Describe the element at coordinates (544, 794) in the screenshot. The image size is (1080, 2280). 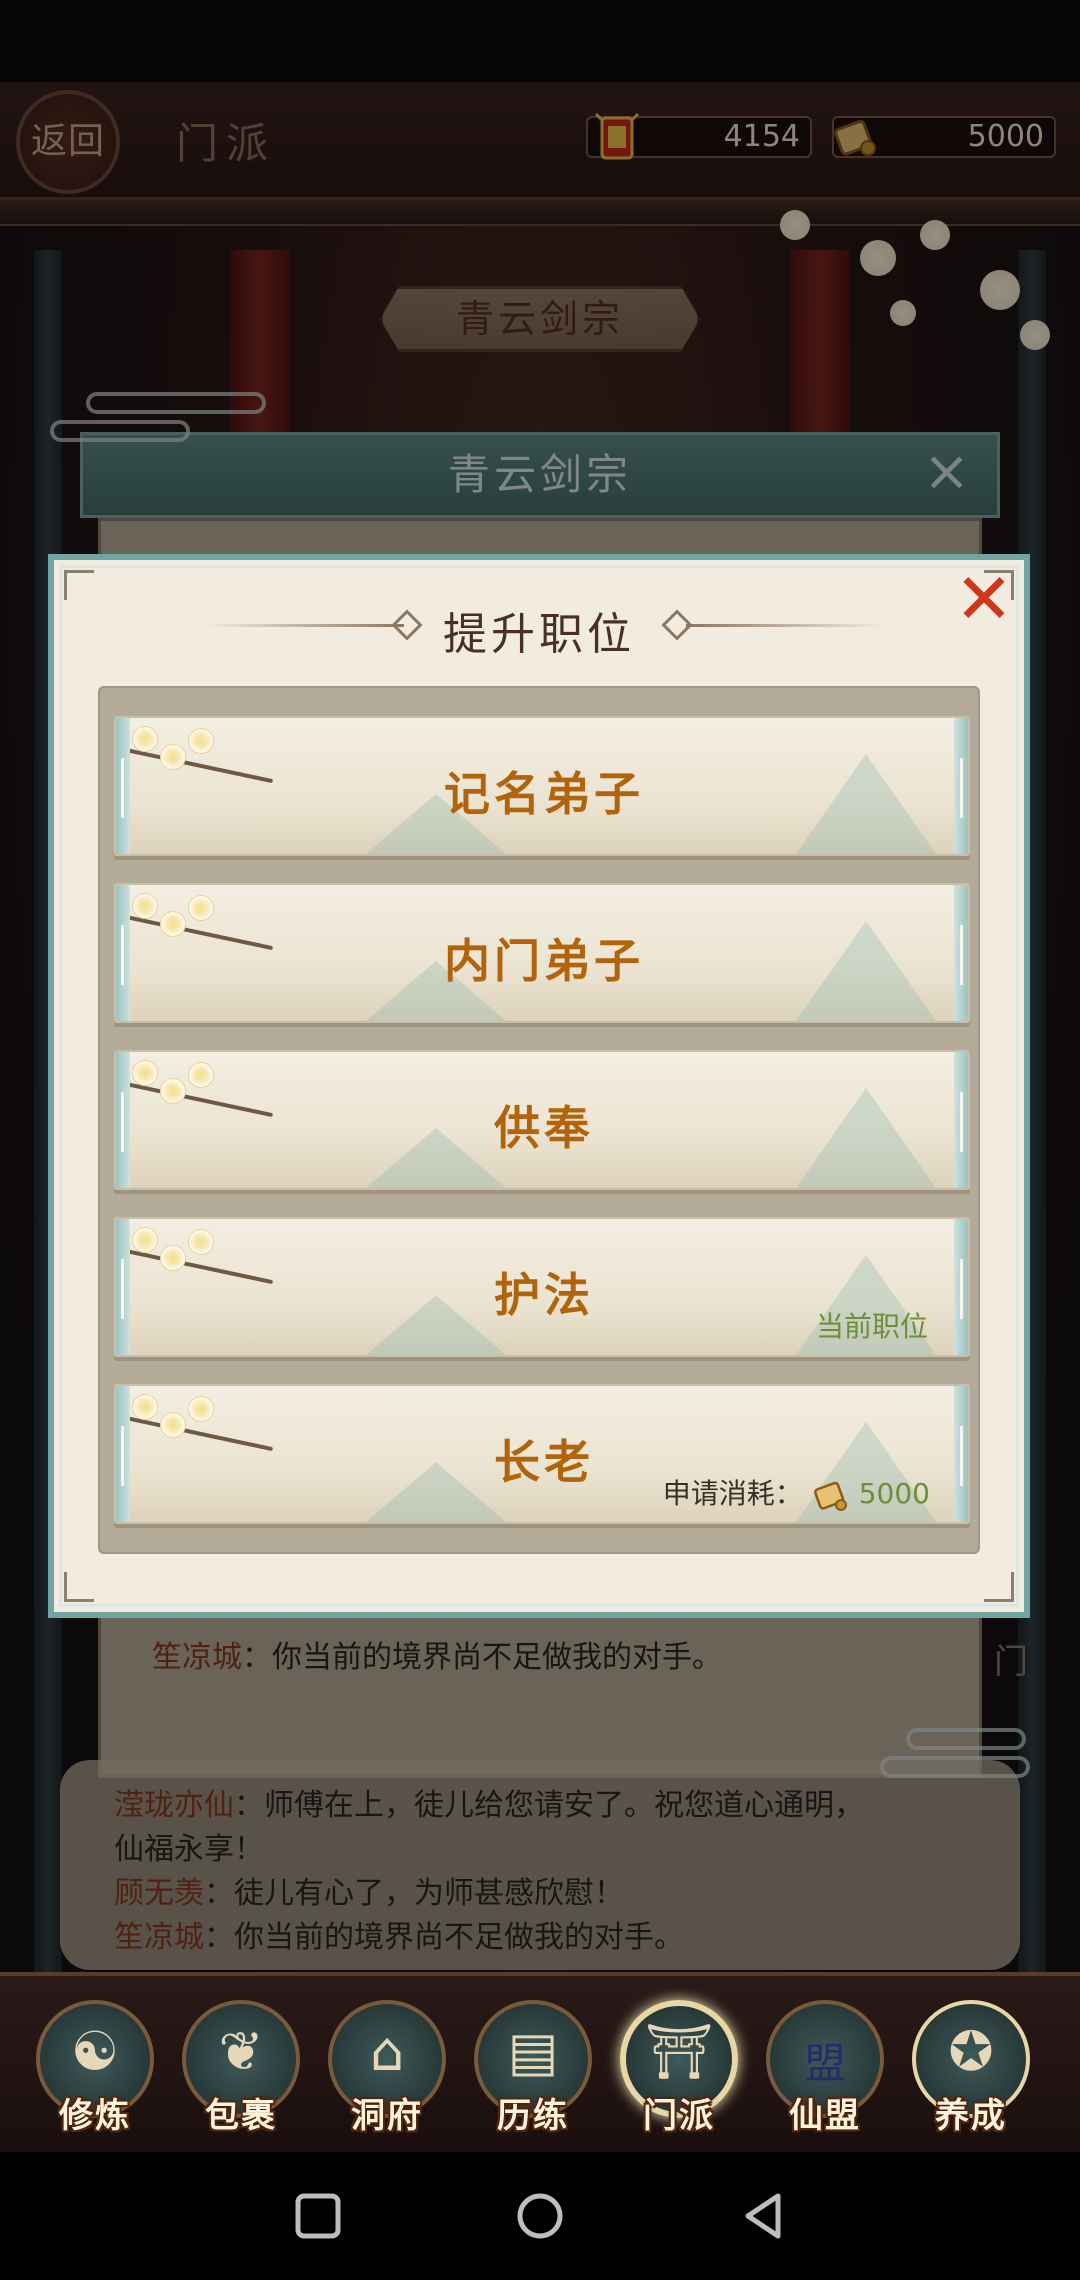
I see `rank-name: 记名弟子` at that location.